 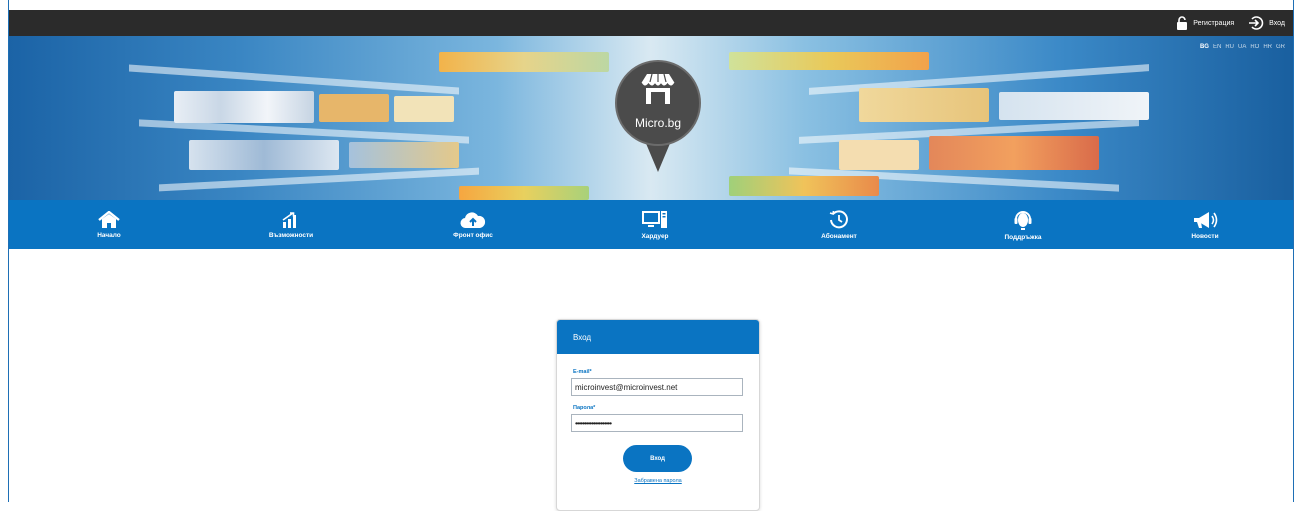 What do you see at coordinates (651, 23) in the screenshot?
I see `top-bar: Регистрация Вход` at bounding box center [651, 23].